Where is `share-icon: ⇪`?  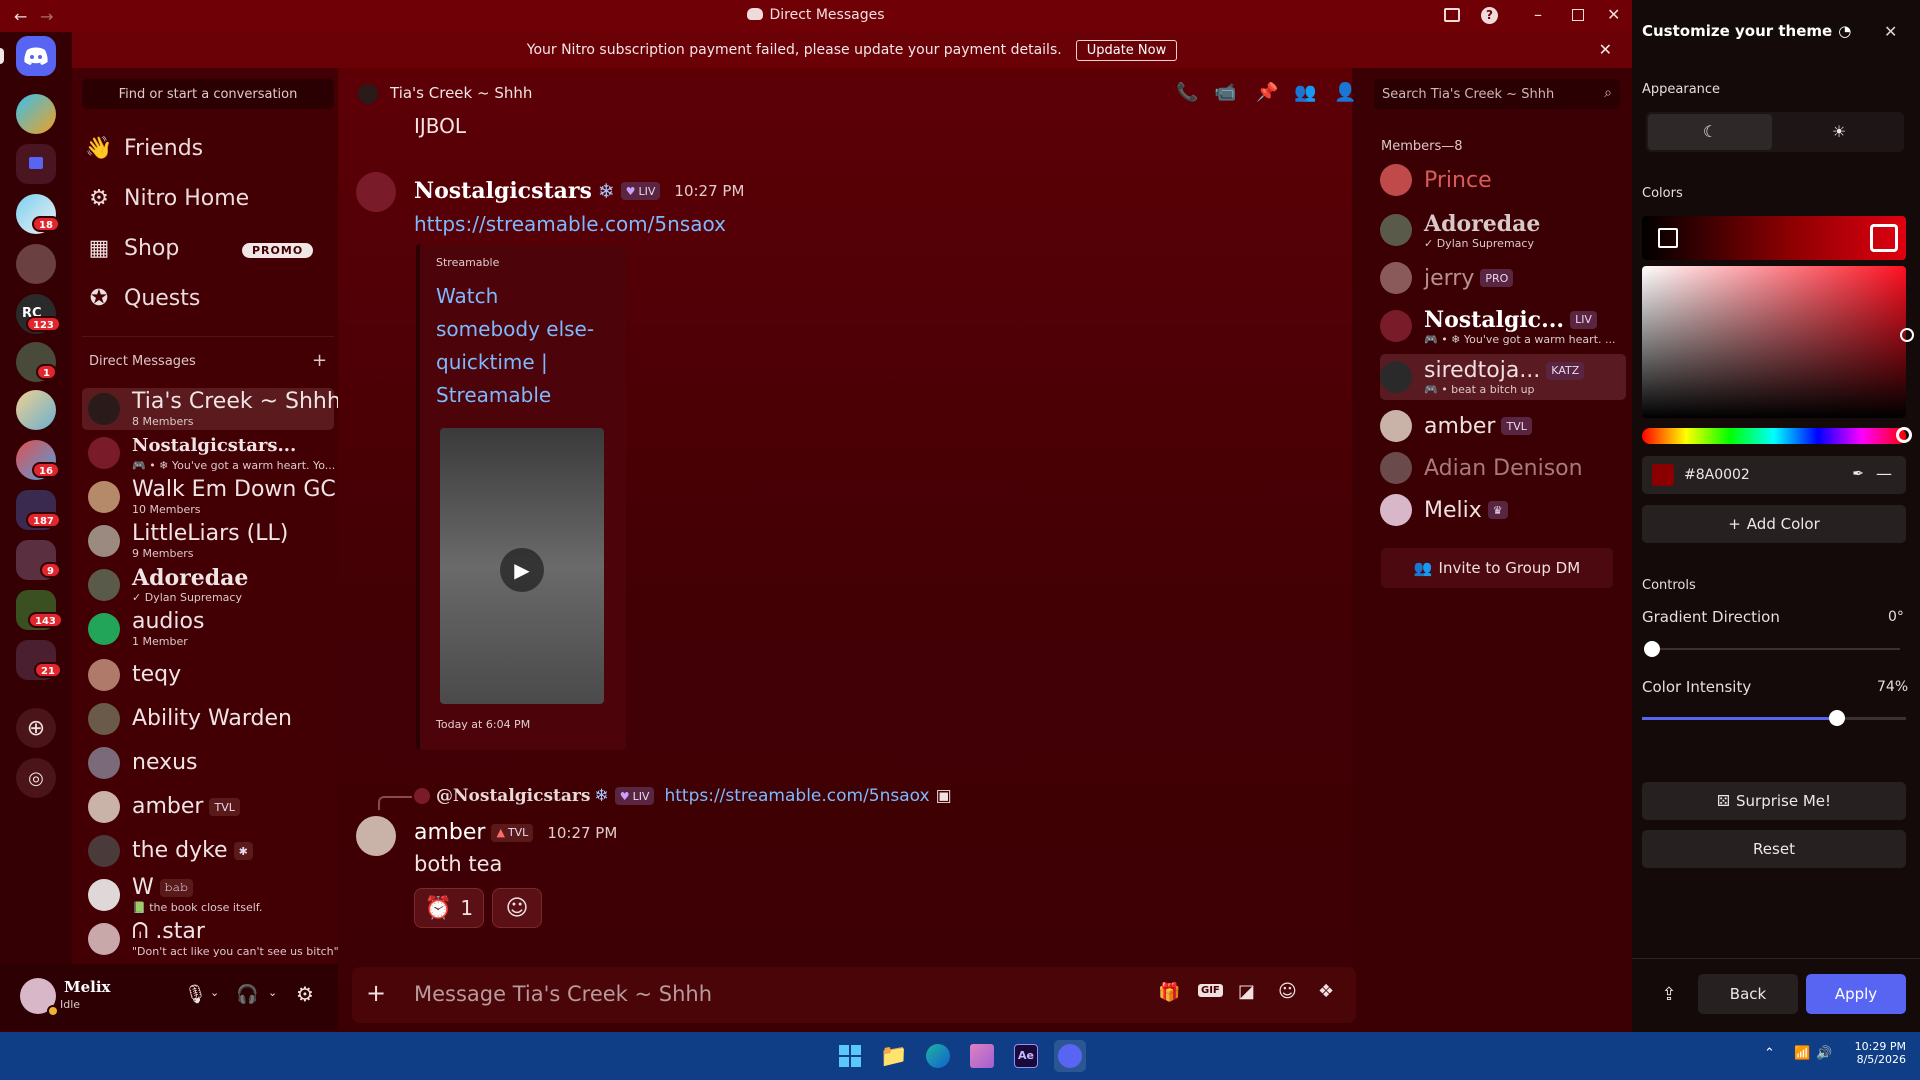
share-icon: ⇪ is located at coordinates (1669, 994).